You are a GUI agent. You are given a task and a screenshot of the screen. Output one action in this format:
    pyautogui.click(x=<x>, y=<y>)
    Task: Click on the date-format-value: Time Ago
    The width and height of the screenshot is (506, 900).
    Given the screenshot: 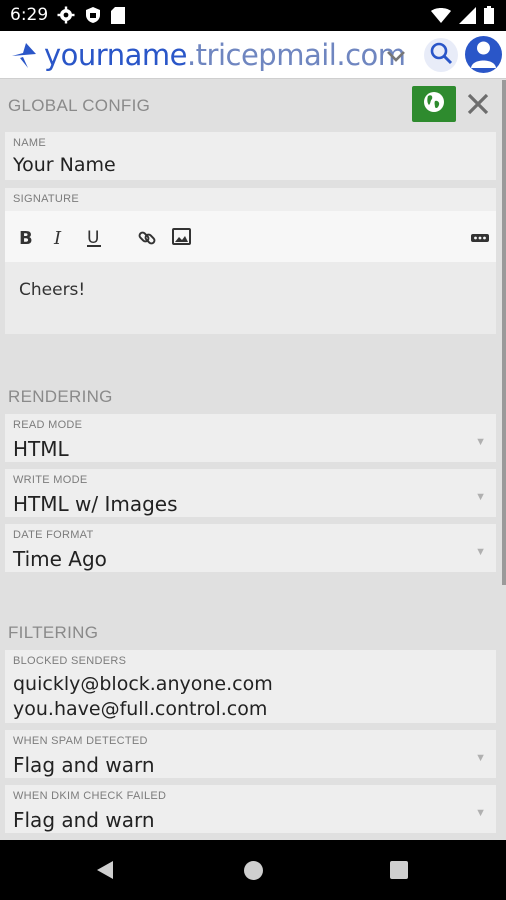 What is the action you would take?
    pyautogui.click(x=60, y=559)
    